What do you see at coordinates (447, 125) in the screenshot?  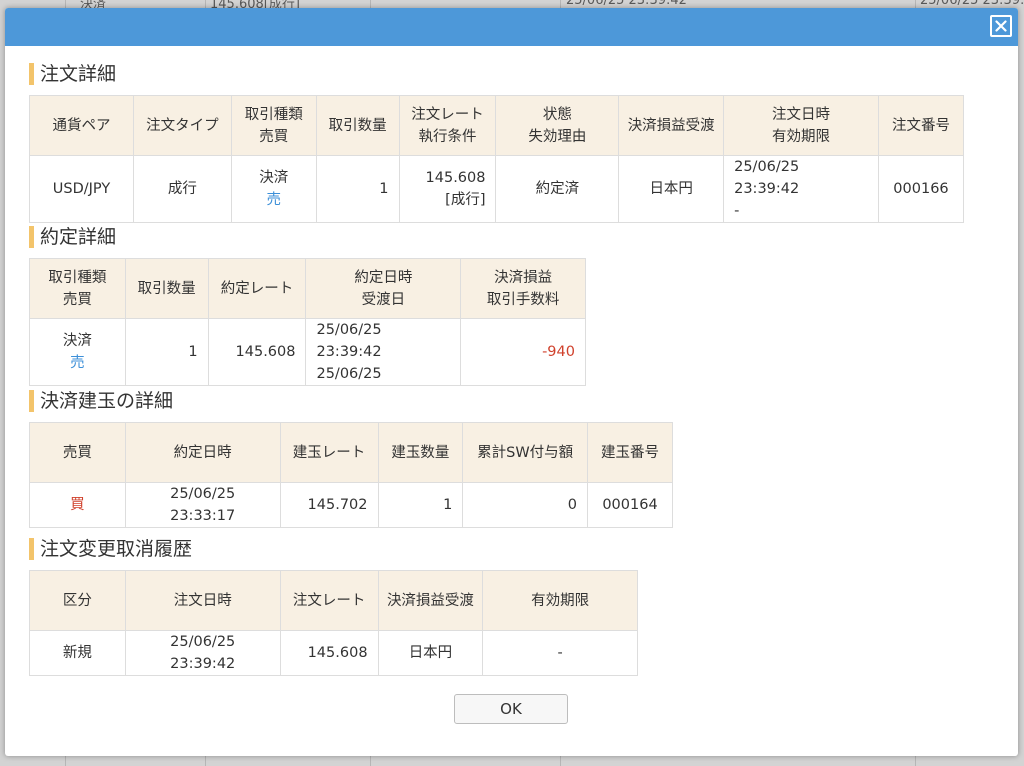 I see `col-header: 注文レート 執行条件` at bounding box center [447, 125].